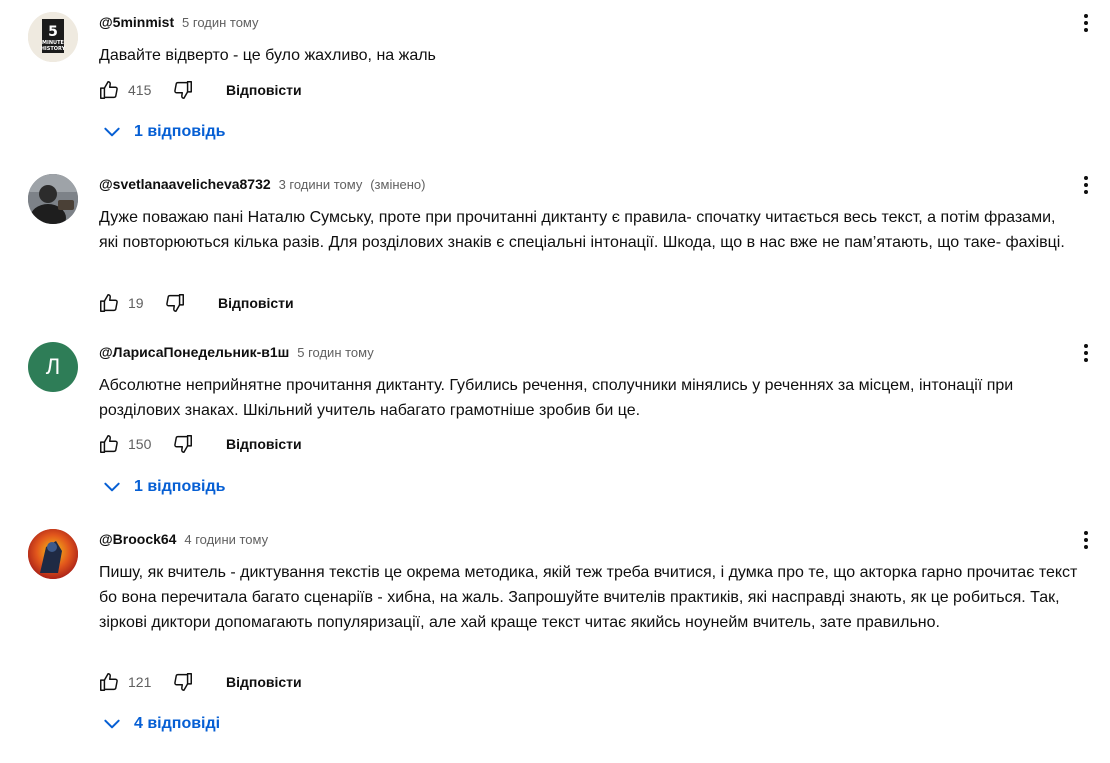 The width and height of the screenshot is (1110, 763). Describe the element at coordinates (200, 90) in the screenshot. I see `comment-actions: 415 Відповісти` at that location.